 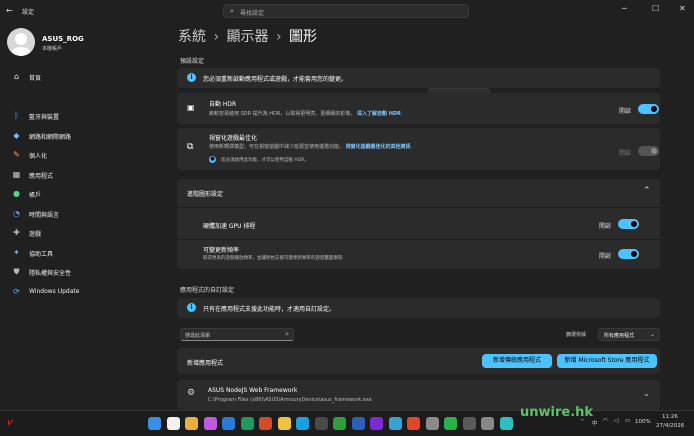 I want to click on auto-hdr-toggle, so click(x=648, y=109).